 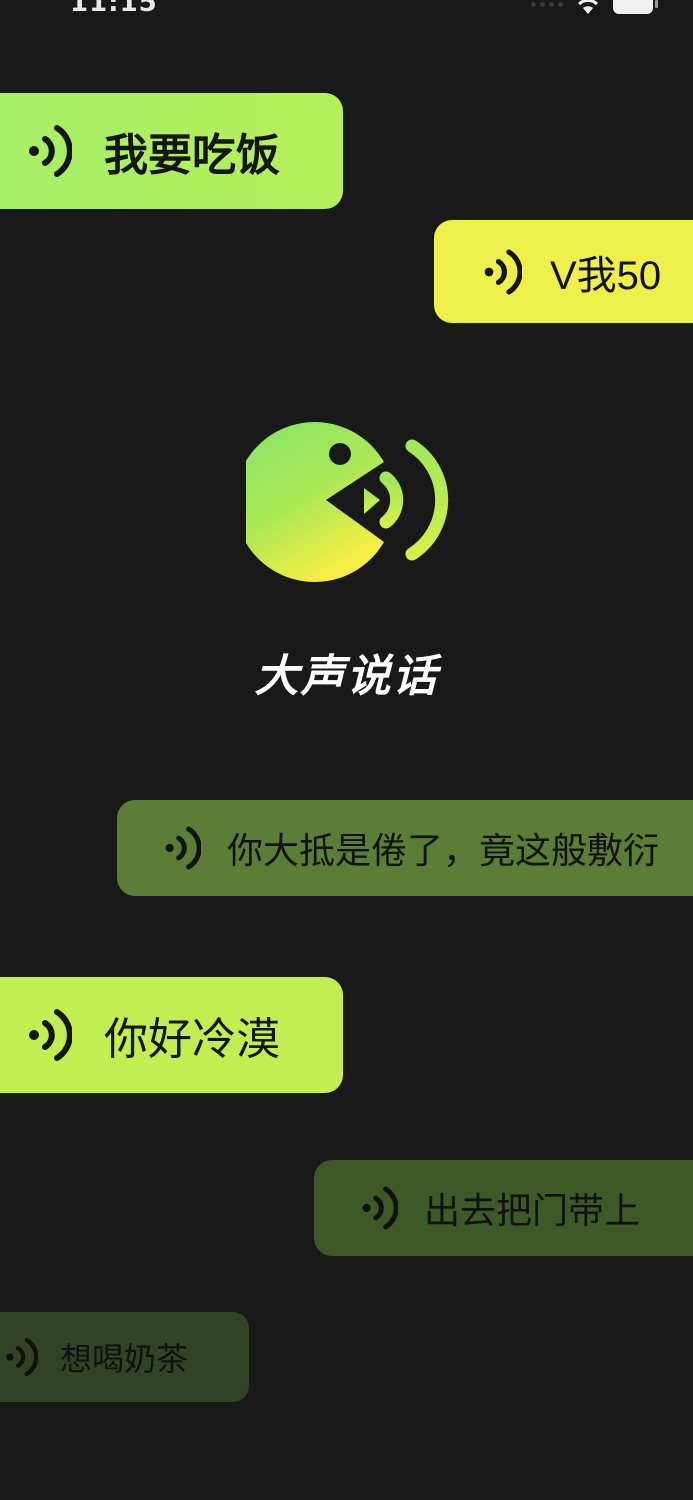 What do you see at coordinates (547, 4) in the screenshot?
I see `cellular-signal-icon` at bounding box center [547, 4].